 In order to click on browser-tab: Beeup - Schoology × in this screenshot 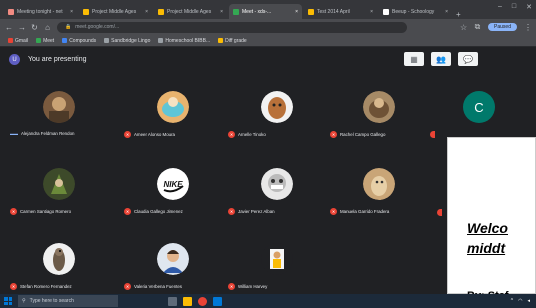, I will do `click(415, 11)`.